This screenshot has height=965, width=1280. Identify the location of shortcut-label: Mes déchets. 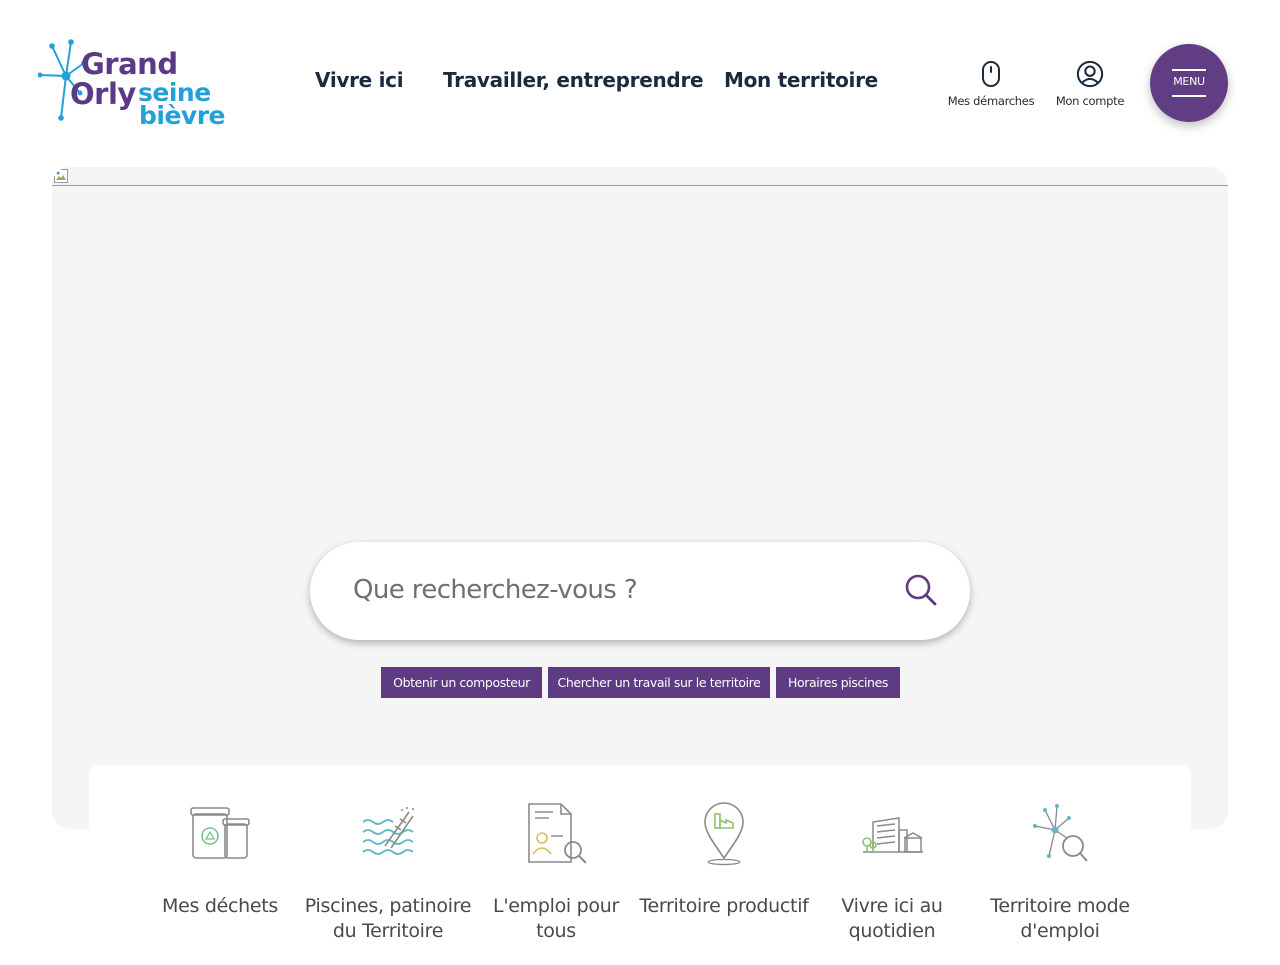
(220, 906).